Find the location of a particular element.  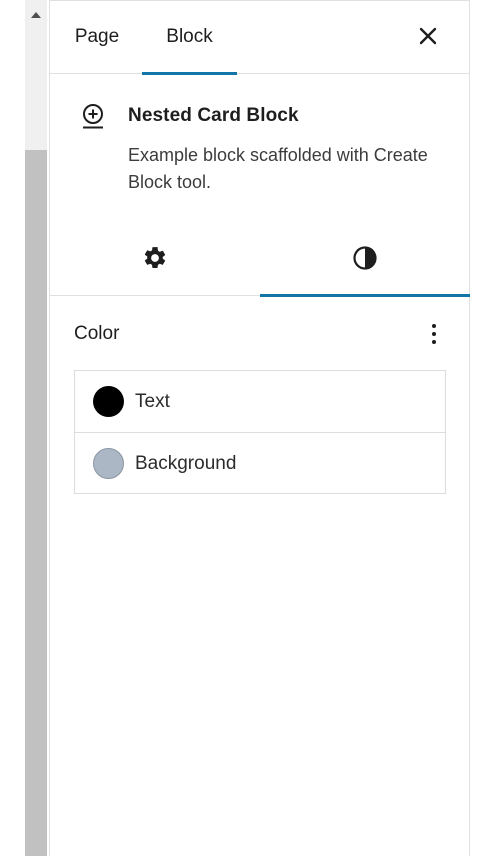

sidebar-header: Page Block is located at coordinates (260, 37).